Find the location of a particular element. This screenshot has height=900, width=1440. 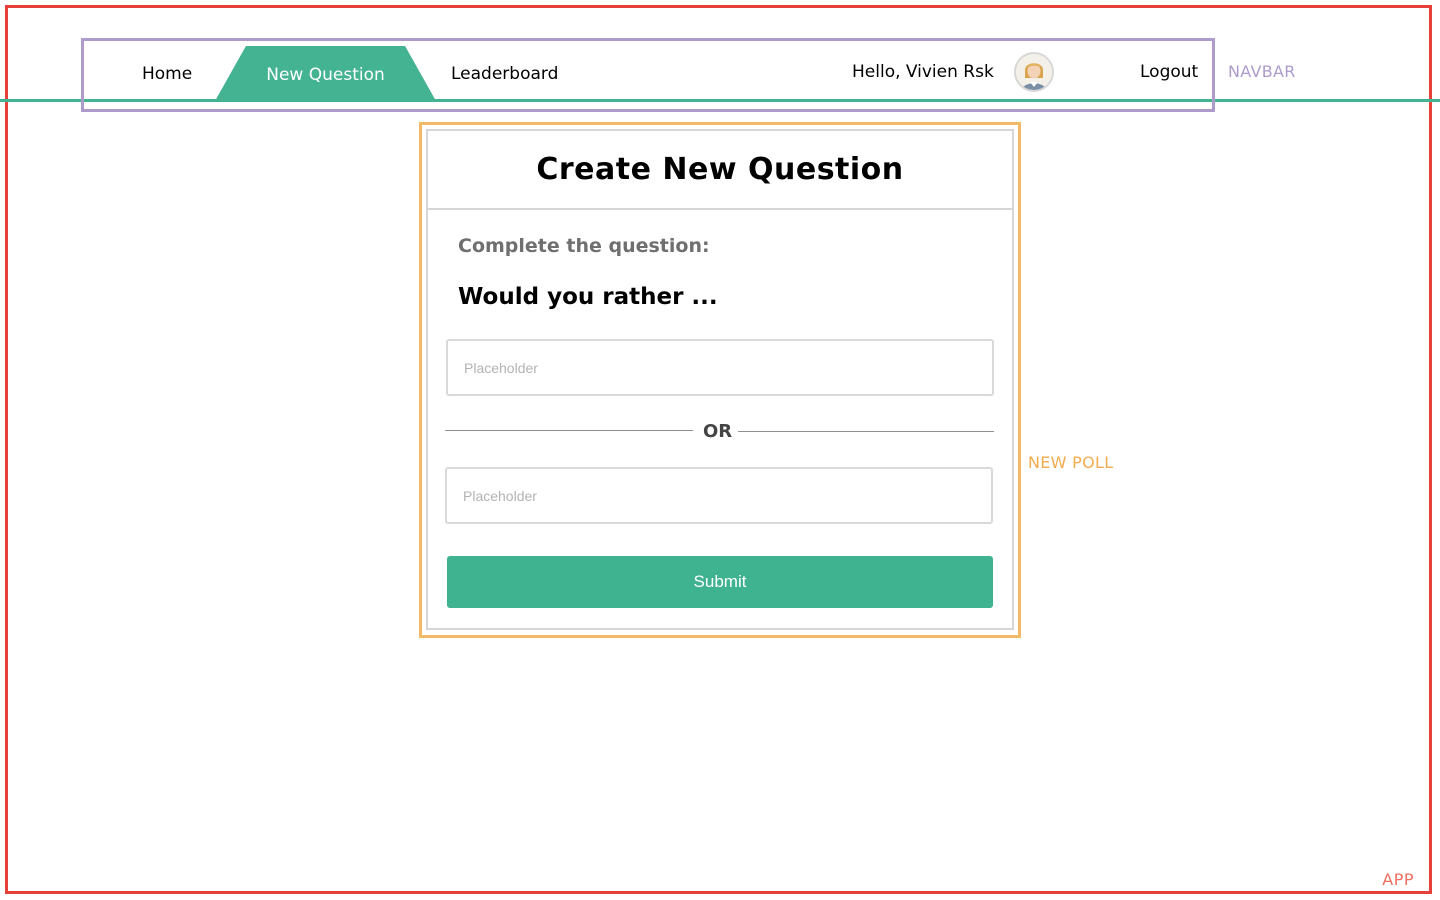

or-separator: OR is located at coordinates (718, 431).